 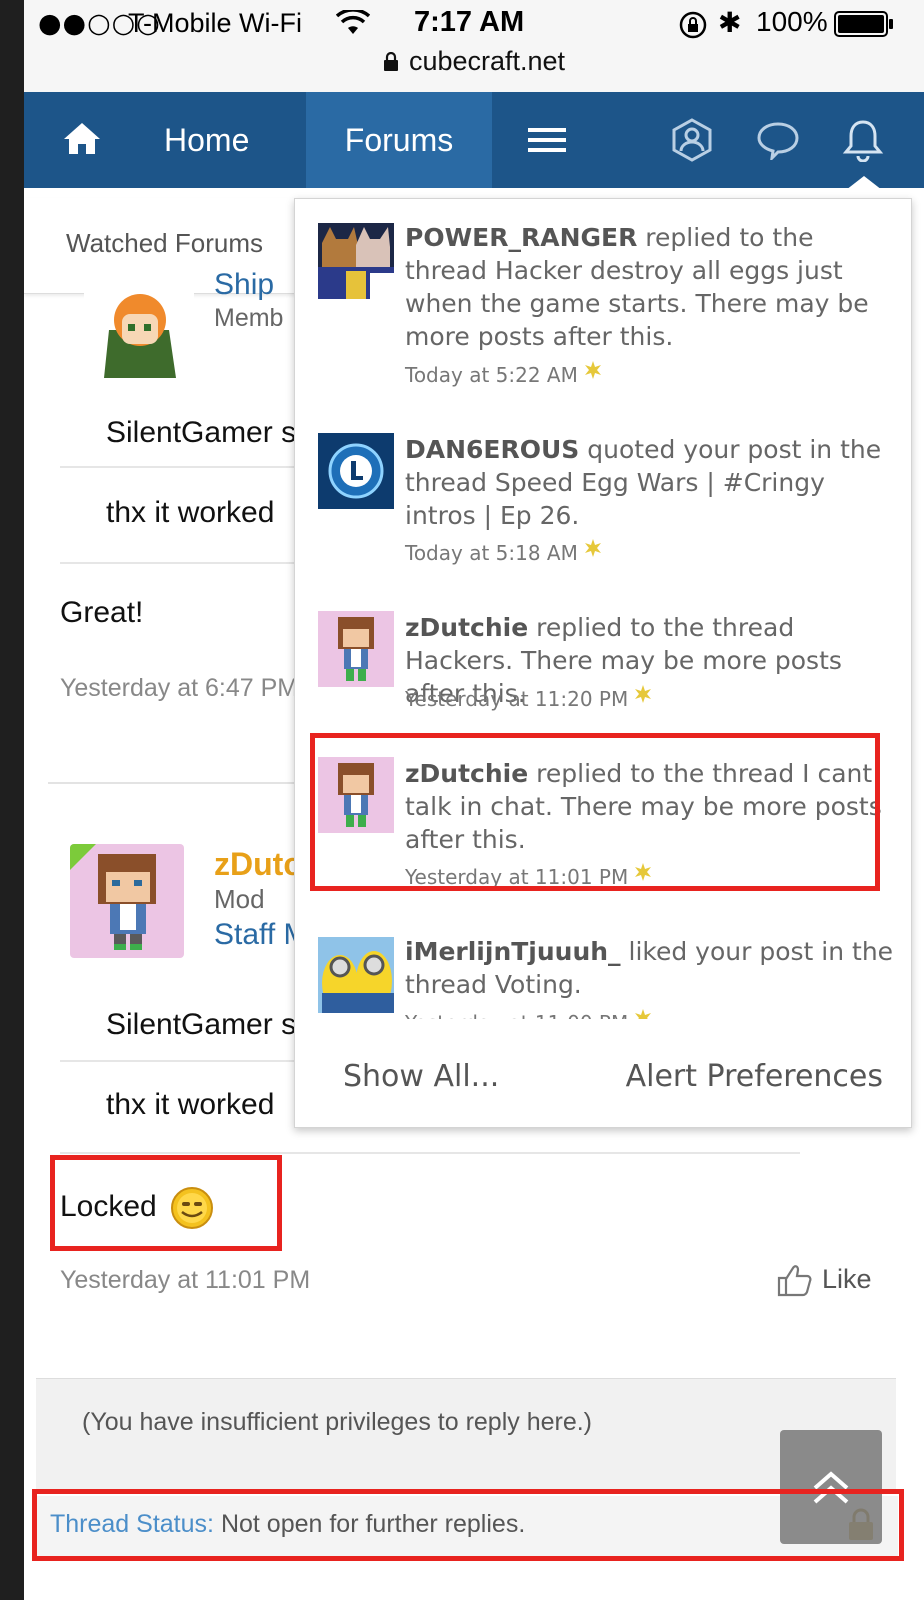 I want to click on alert-time: Today at 5:22 AM, so click(x=503, y=374).